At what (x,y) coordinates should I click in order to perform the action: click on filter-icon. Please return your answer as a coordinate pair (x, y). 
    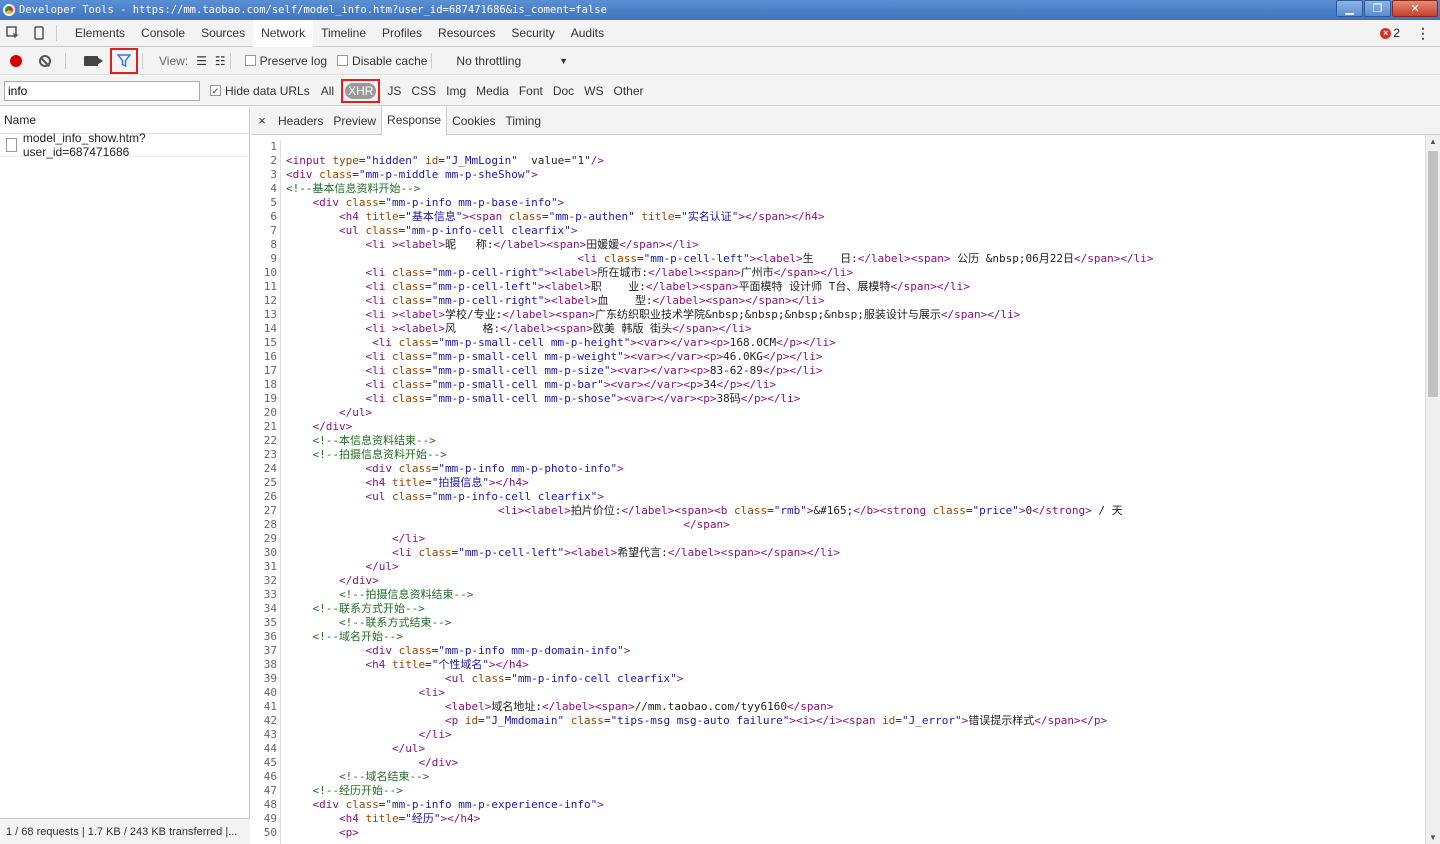
    Looking at the image, I should click on (124, 60).